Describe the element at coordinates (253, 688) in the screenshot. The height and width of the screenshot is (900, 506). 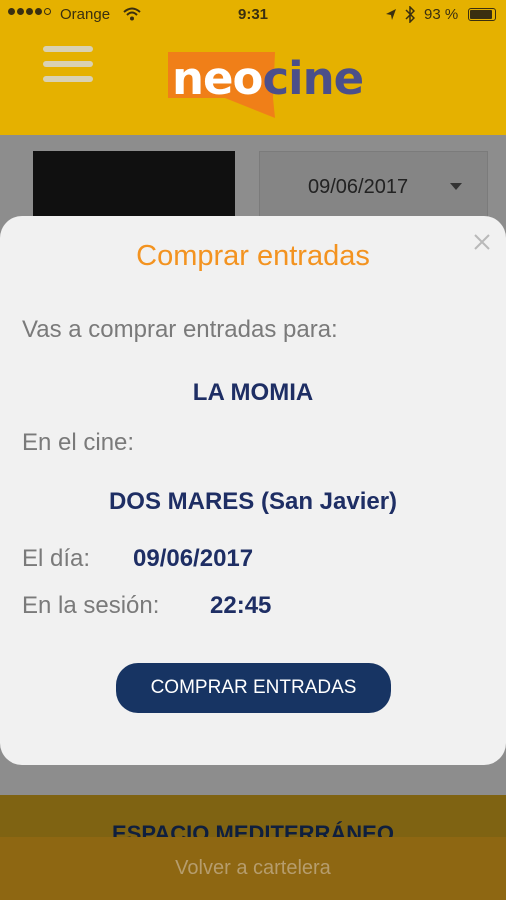
I see `buy-tickets-button: COMPRAR ENTRADAS` at that location.